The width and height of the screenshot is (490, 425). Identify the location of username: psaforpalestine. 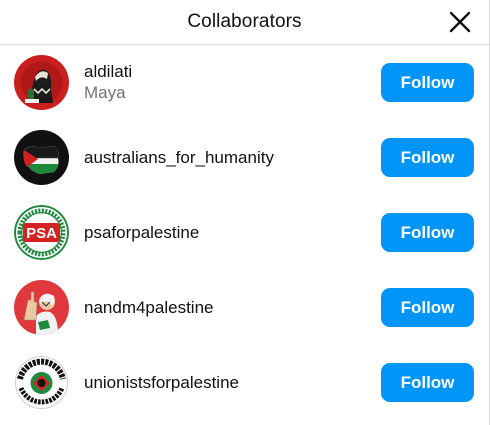
(141, 232).